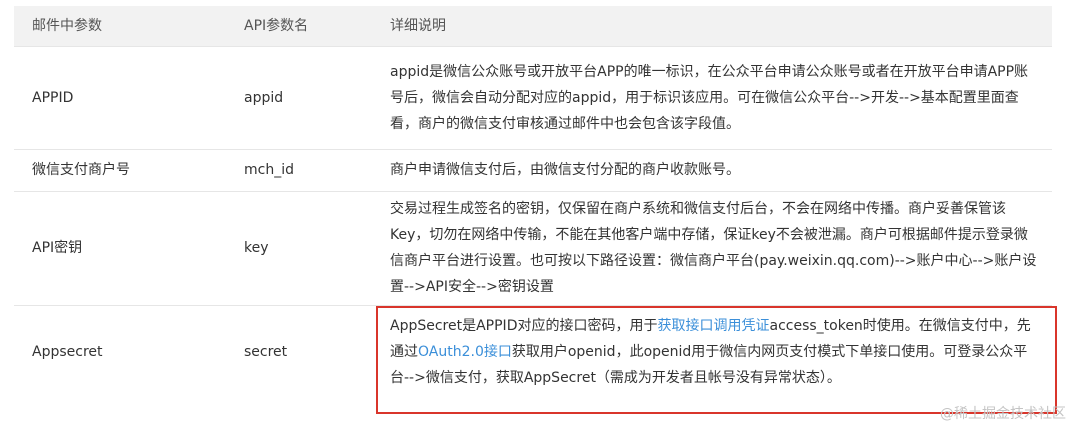  I want to click on cell-api: mch_id, so click(303, 170).